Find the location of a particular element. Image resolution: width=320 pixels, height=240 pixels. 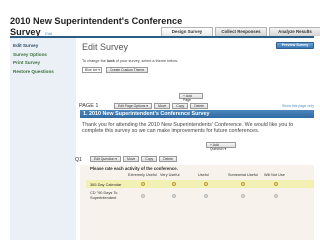

show-page-only-link: Show this page only is located at coordinates (298, 106).